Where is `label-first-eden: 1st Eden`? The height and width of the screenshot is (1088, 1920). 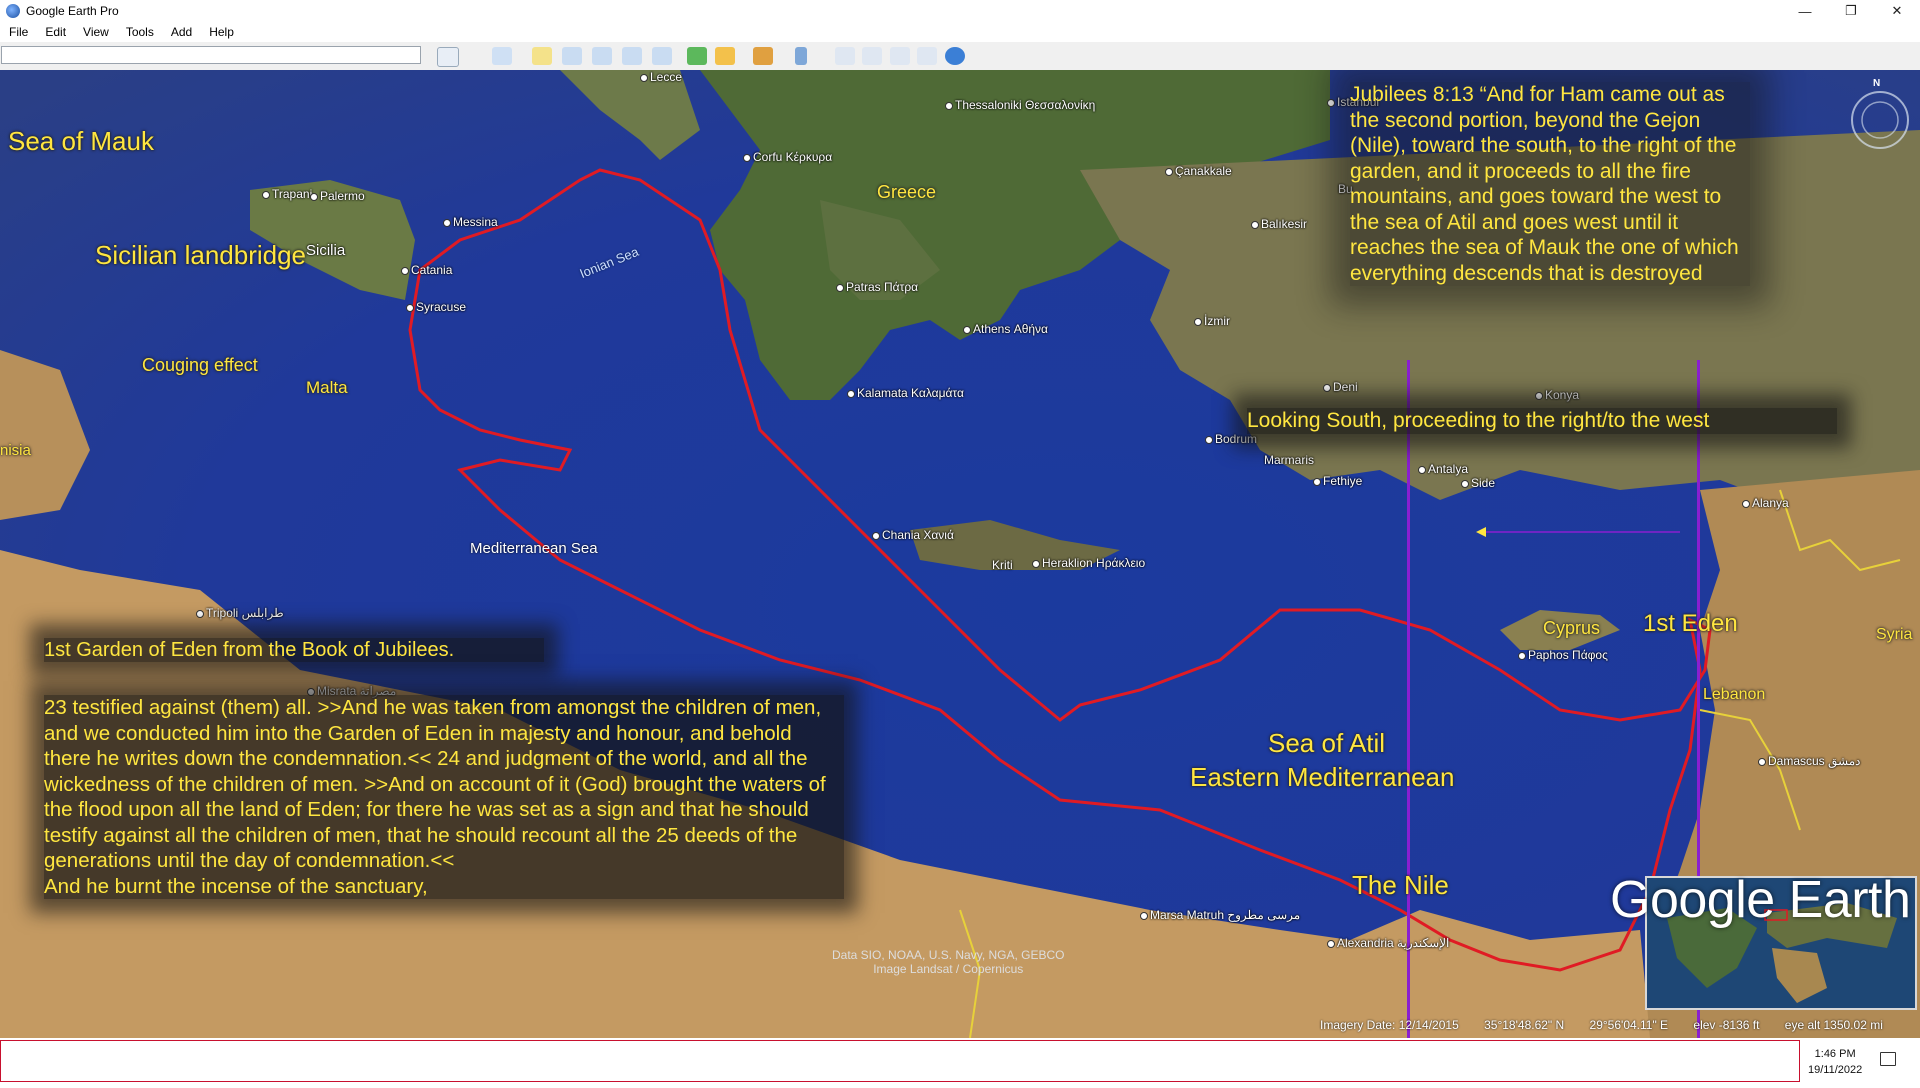
label-first-eden: 1st Eden is located at coordinates (1690, 623).